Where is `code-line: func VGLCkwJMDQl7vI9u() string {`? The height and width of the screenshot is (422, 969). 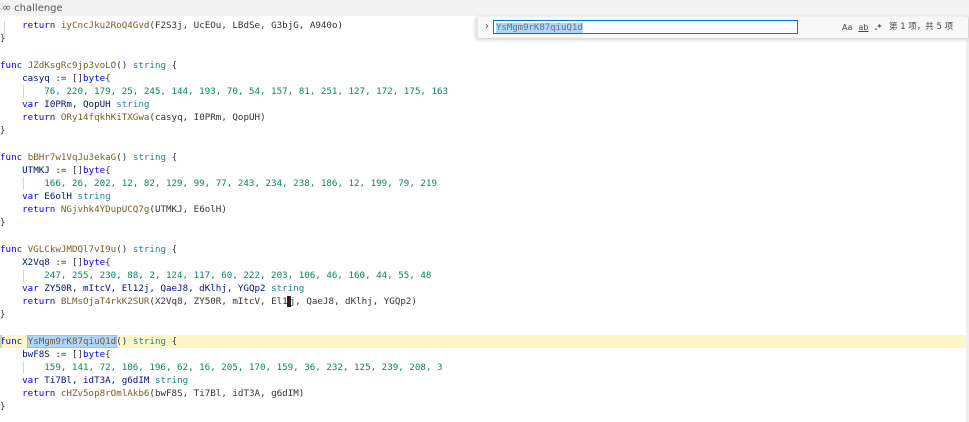
code-line: func VGLCkwJMDQl7vI9u() string { is located at coordinates (89, 249).